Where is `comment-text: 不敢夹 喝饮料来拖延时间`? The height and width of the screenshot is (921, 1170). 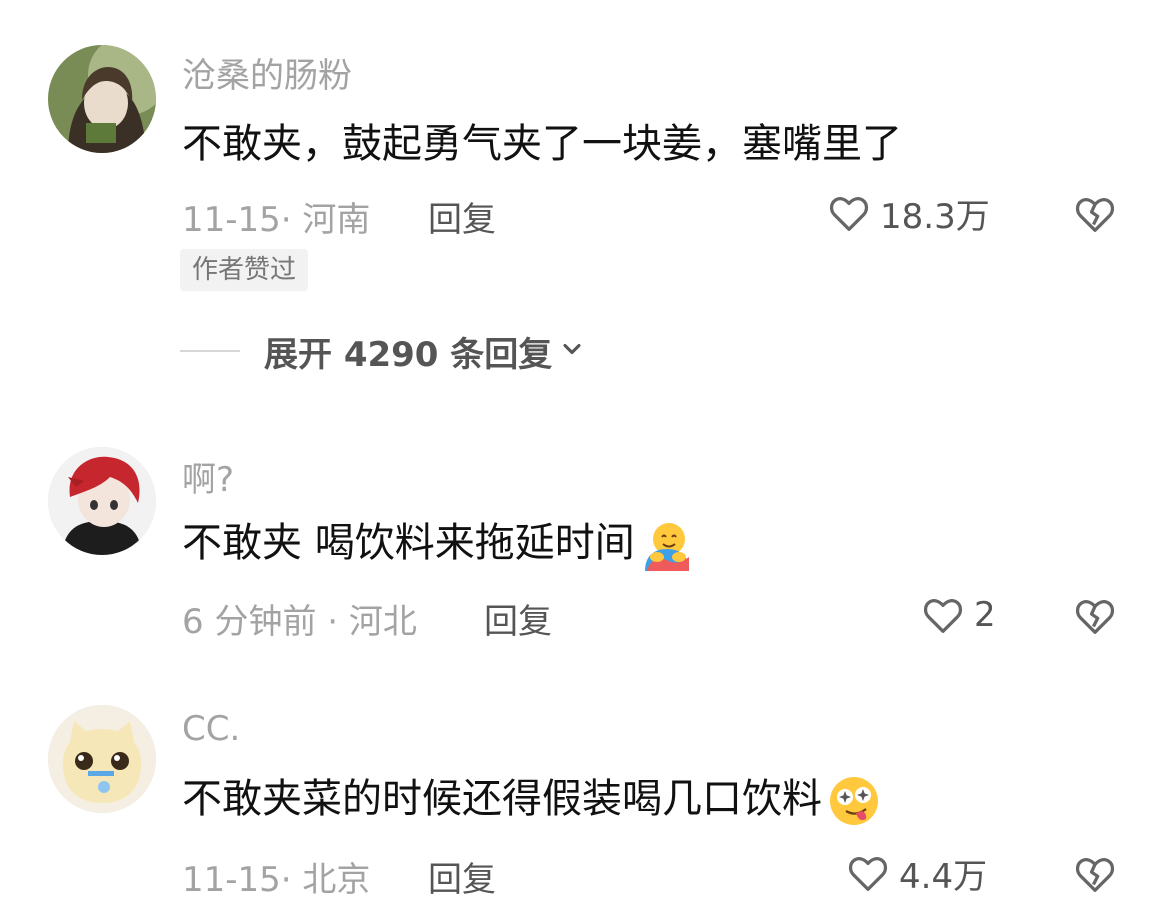 comment-text: 不敢夹 喝饮料来拖延时间 is located at coordinates (438, 545).